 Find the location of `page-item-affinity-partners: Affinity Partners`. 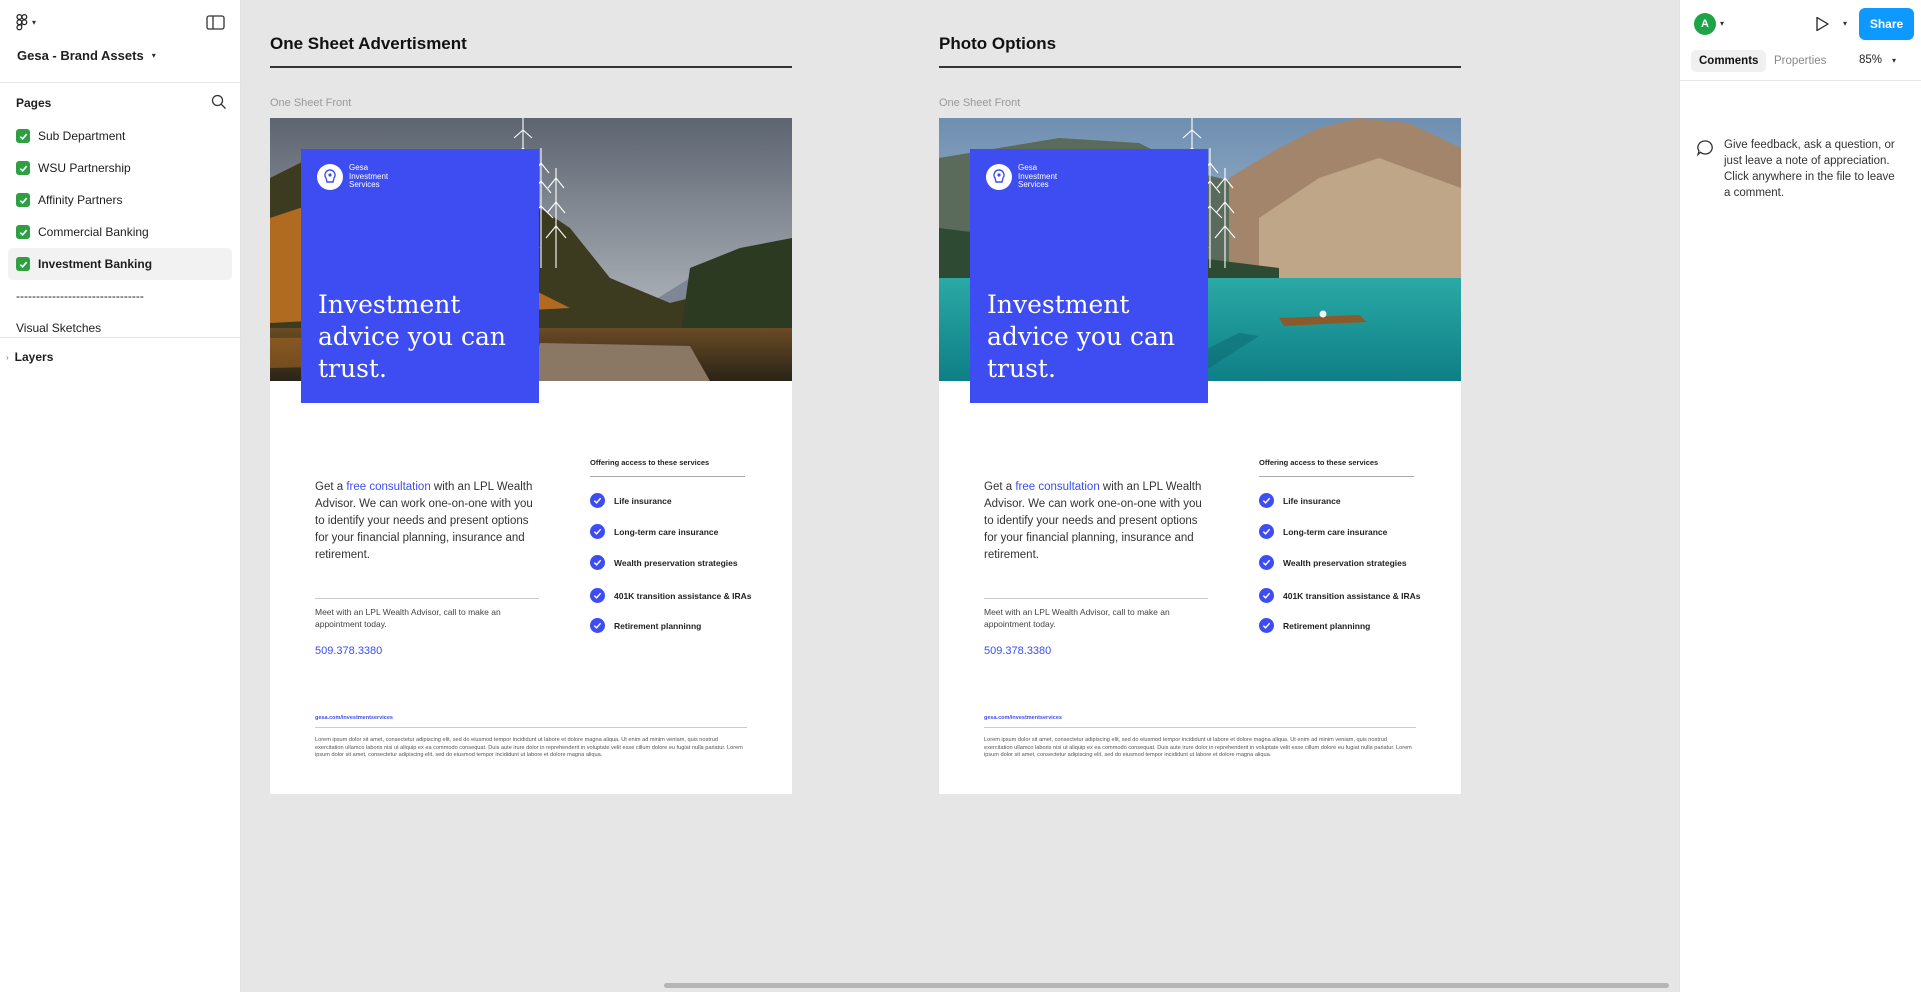

page-item-affinity-partners: Affinity Partners is located at coordinates (120, 200).